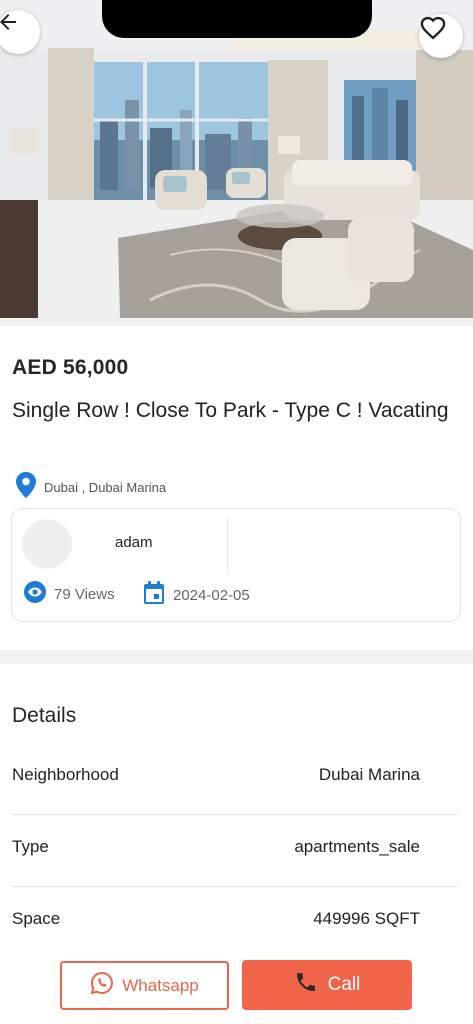 This screenshot has height=1024, width=473. Describe the element at coordinates (236, 984) in the screenshot. I see `action-bar: Whatsapp Call` at that location.